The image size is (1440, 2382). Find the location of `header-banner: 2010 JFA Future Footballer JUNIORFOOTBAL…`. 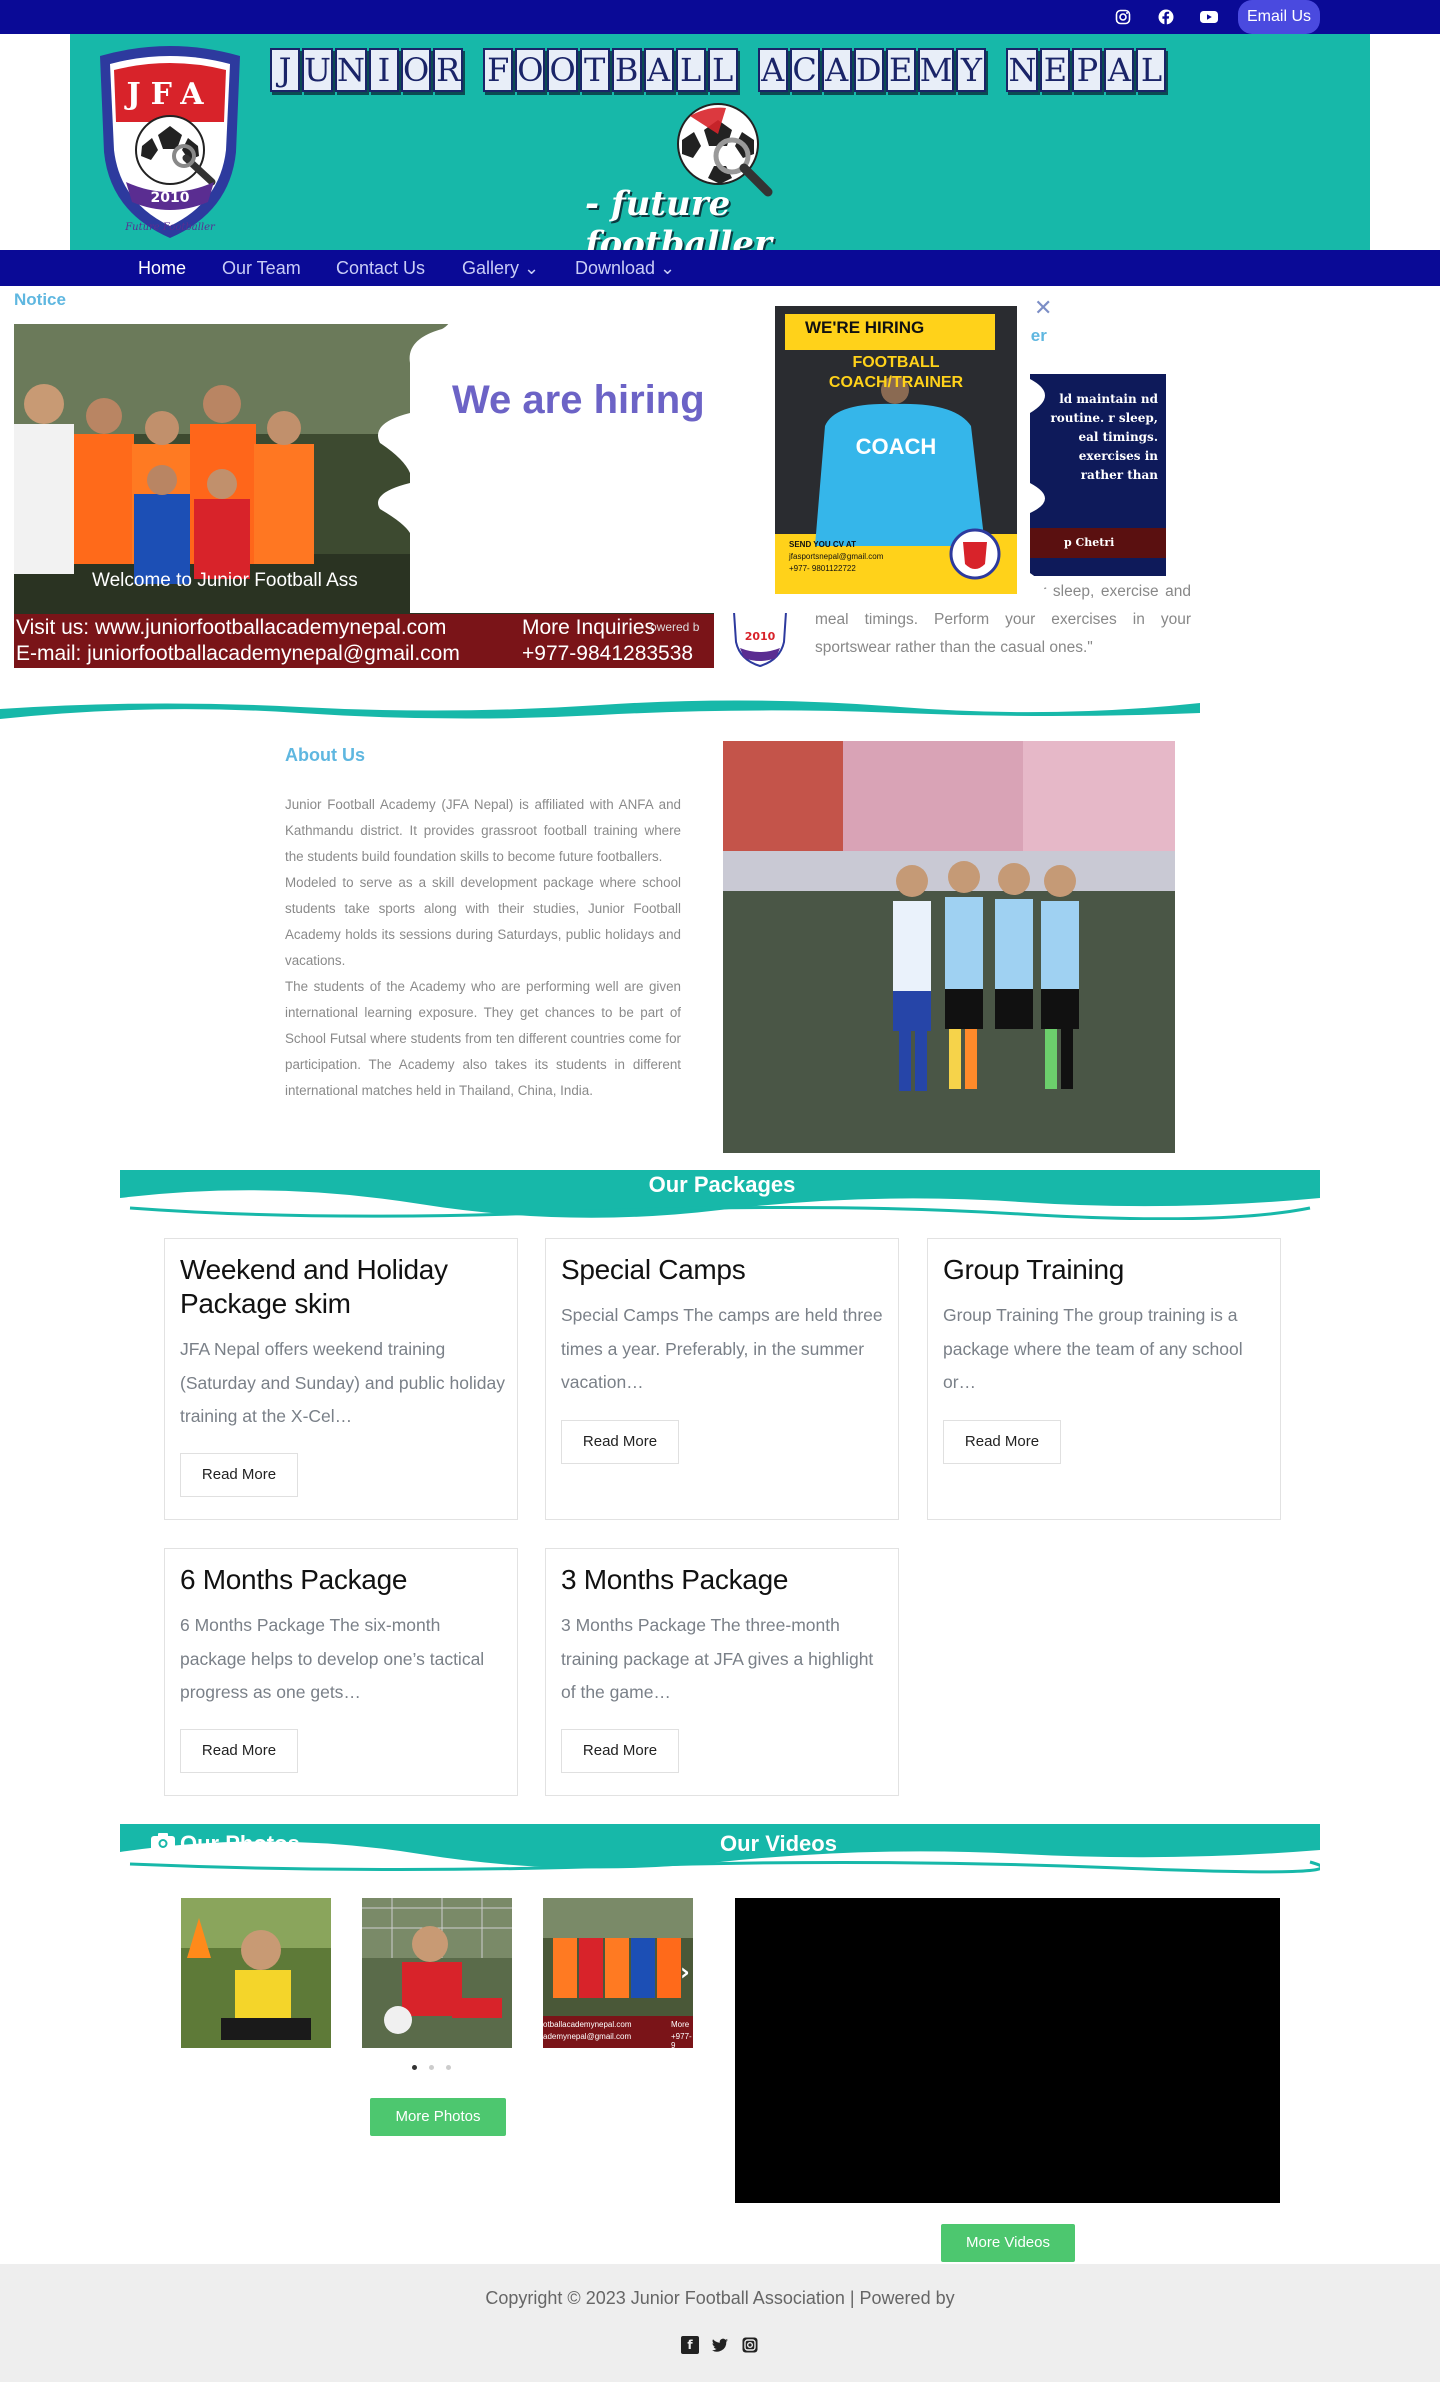

header-banner: 2010 JFA Future Footballer JUNIORFOOTBAL… is located at coordinates (720, 149).